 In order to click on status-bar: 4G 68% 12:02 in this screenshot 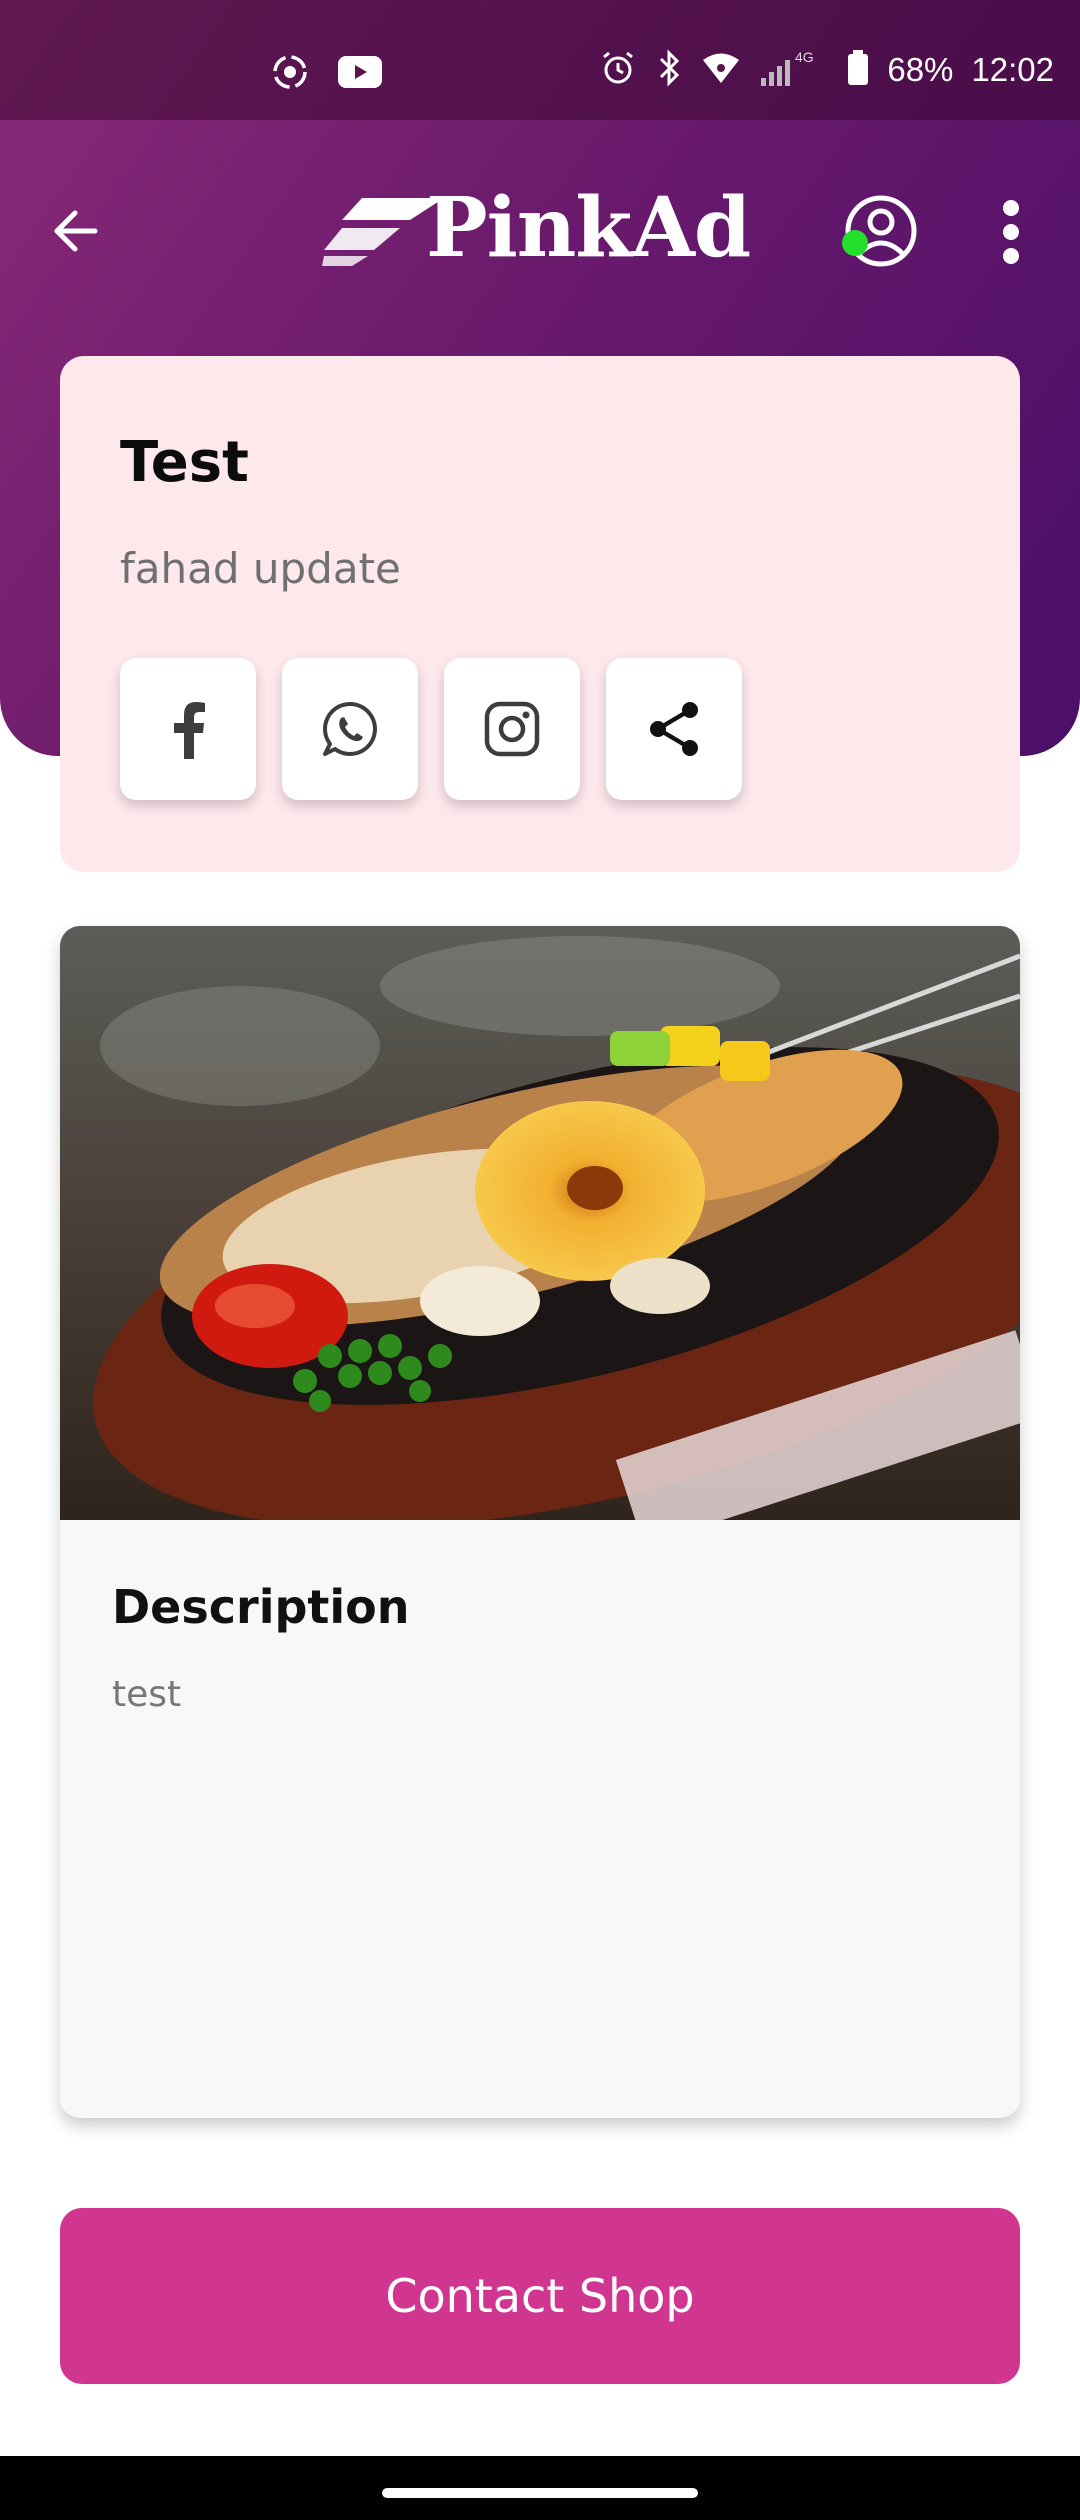, I will do `click(540, 60)`.